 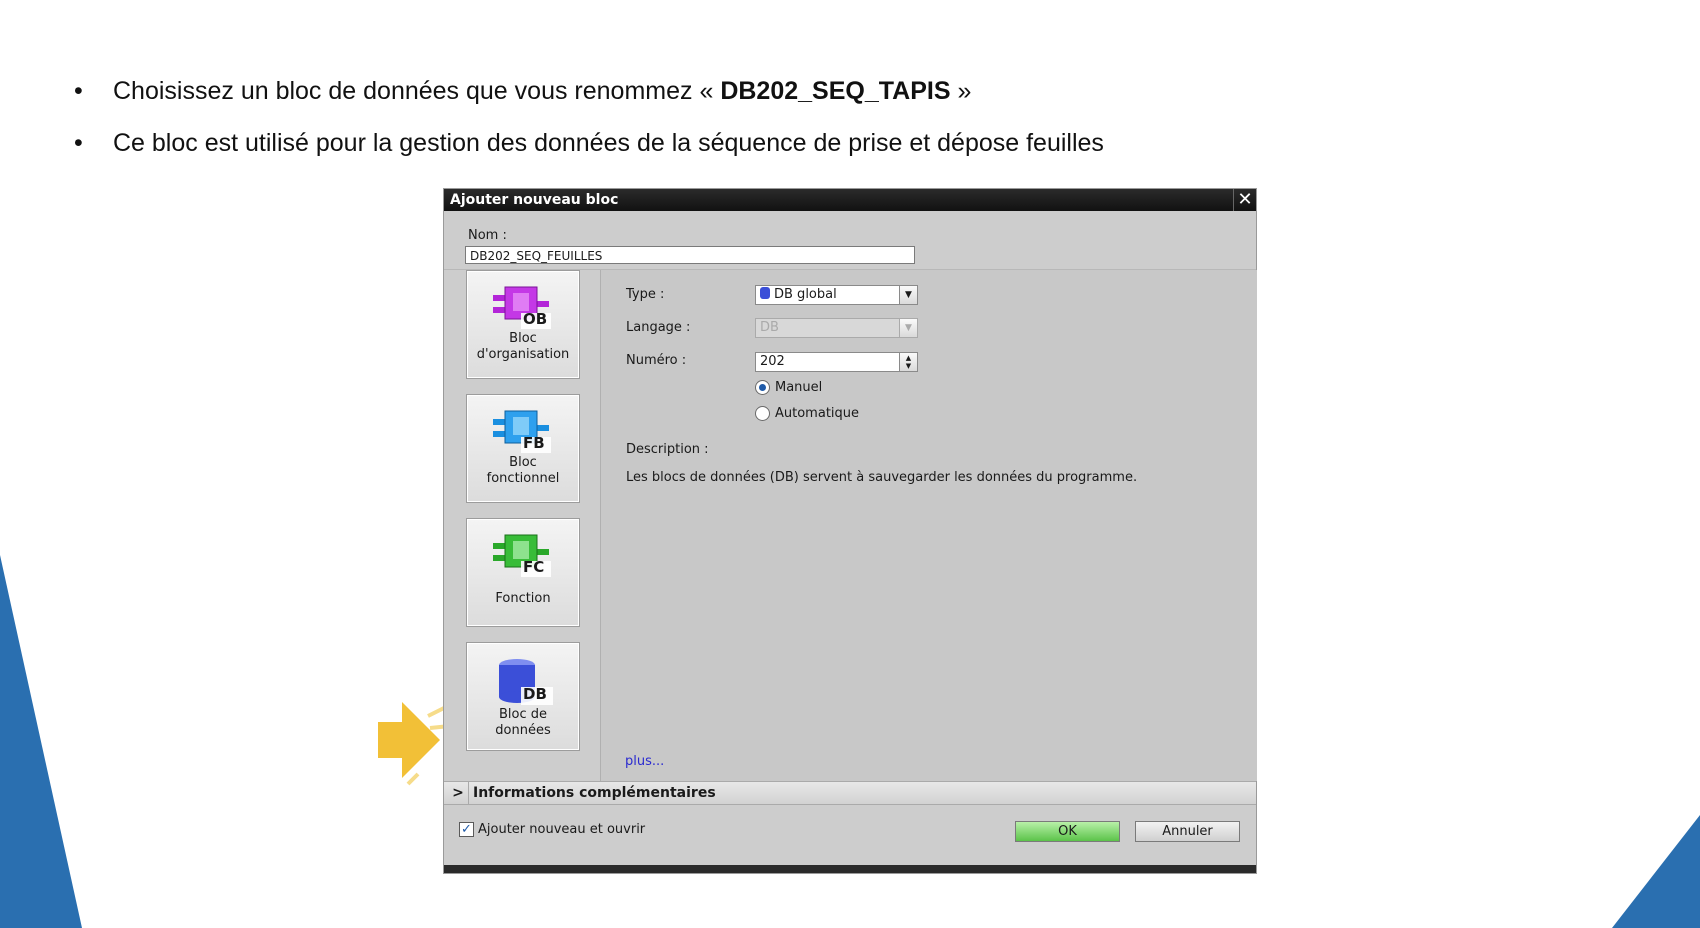 I want to click on radio-manual: Manuel, so click(x=788, y=387).